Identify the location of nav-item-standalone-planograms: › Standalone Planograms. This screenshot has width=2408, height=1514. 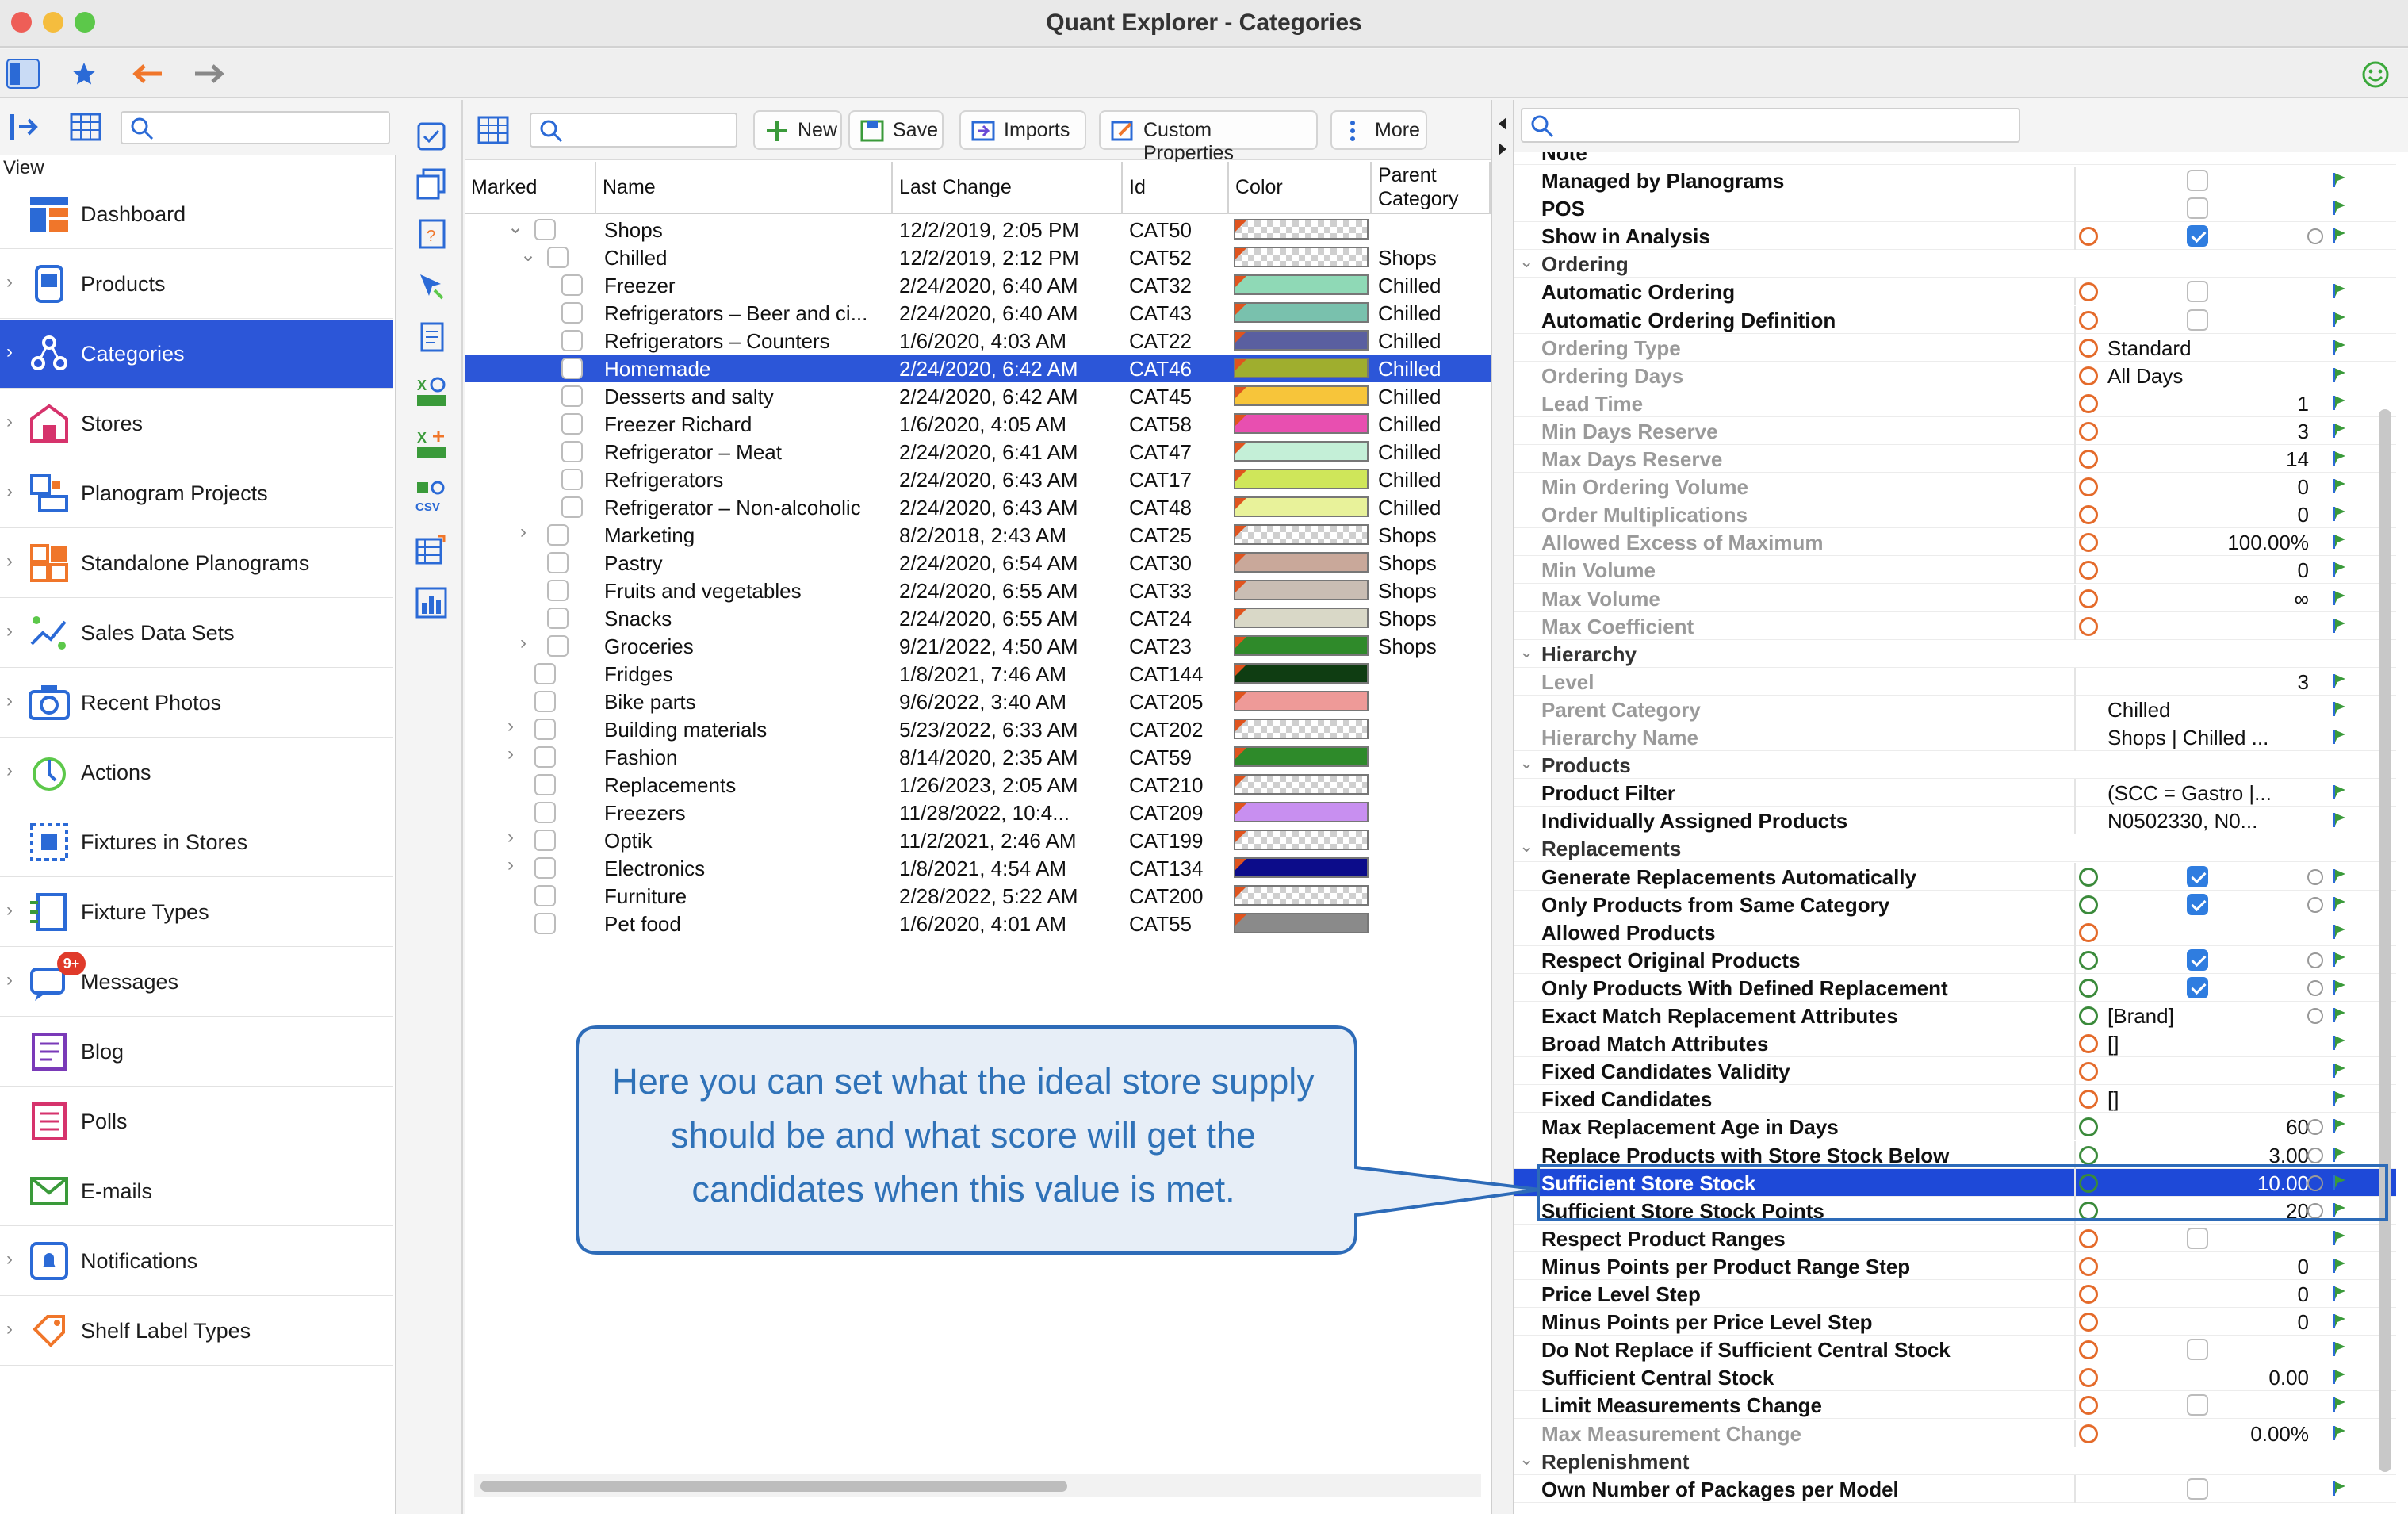
(196, 564).